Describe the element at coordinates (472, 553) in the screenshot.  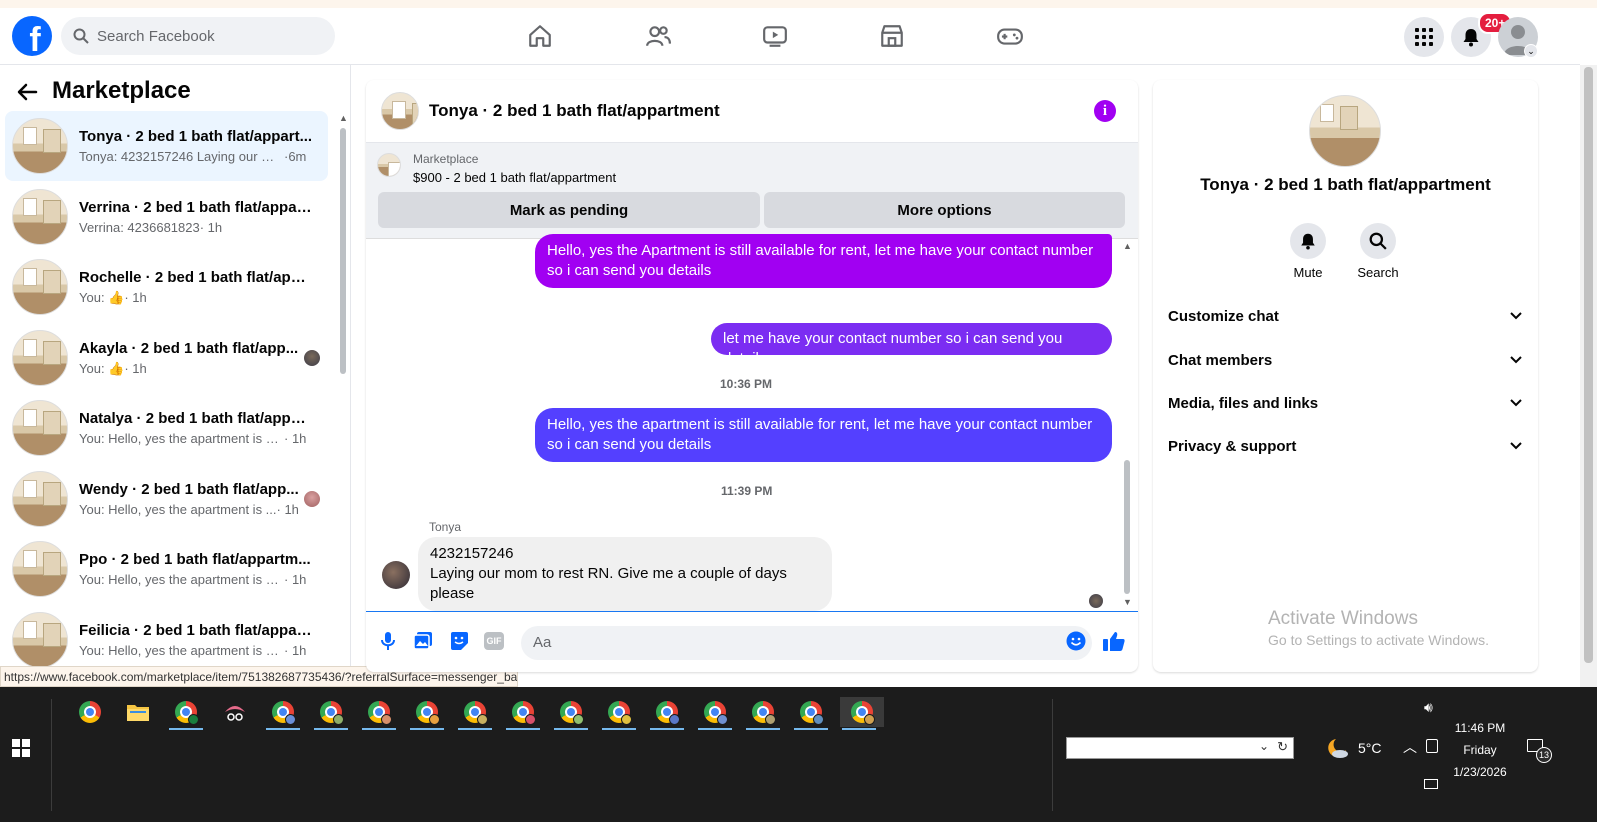
I see `message-line: 4232157246` at that location.